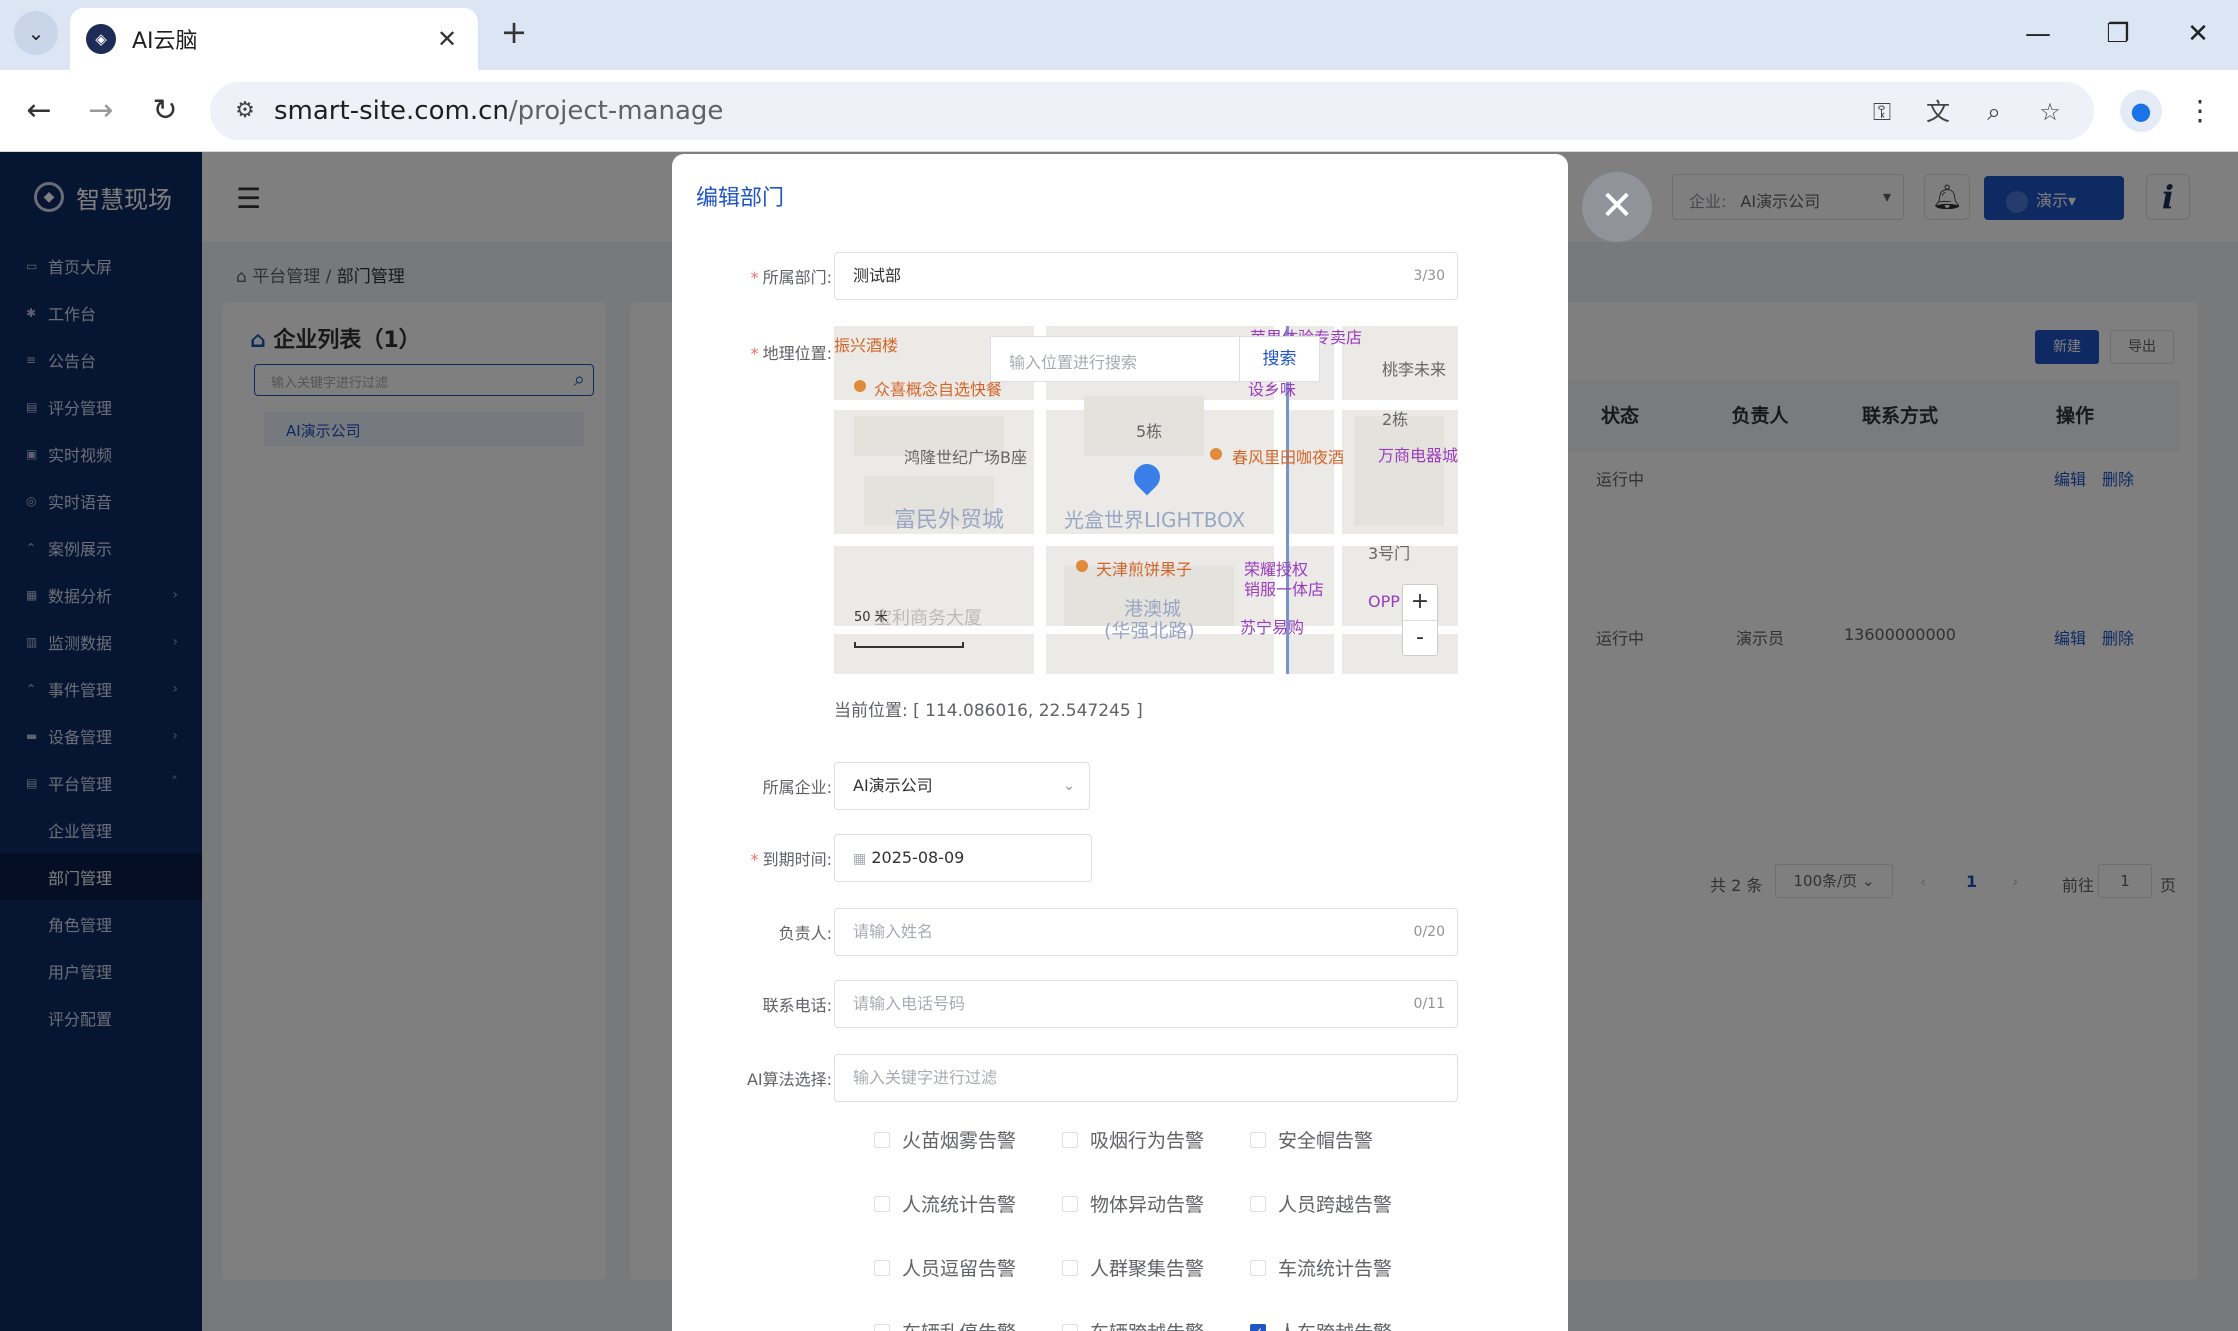 This screenshot has width=2238, height=1331. Describe the element at coordinates (2038, 34) in the screenshot. I see `minimize-icon: —` at that location.